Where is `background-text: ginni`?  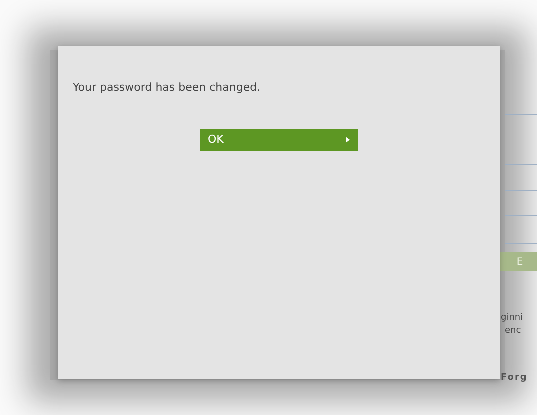 background-text: ginni is located at coordinates (512, 318).